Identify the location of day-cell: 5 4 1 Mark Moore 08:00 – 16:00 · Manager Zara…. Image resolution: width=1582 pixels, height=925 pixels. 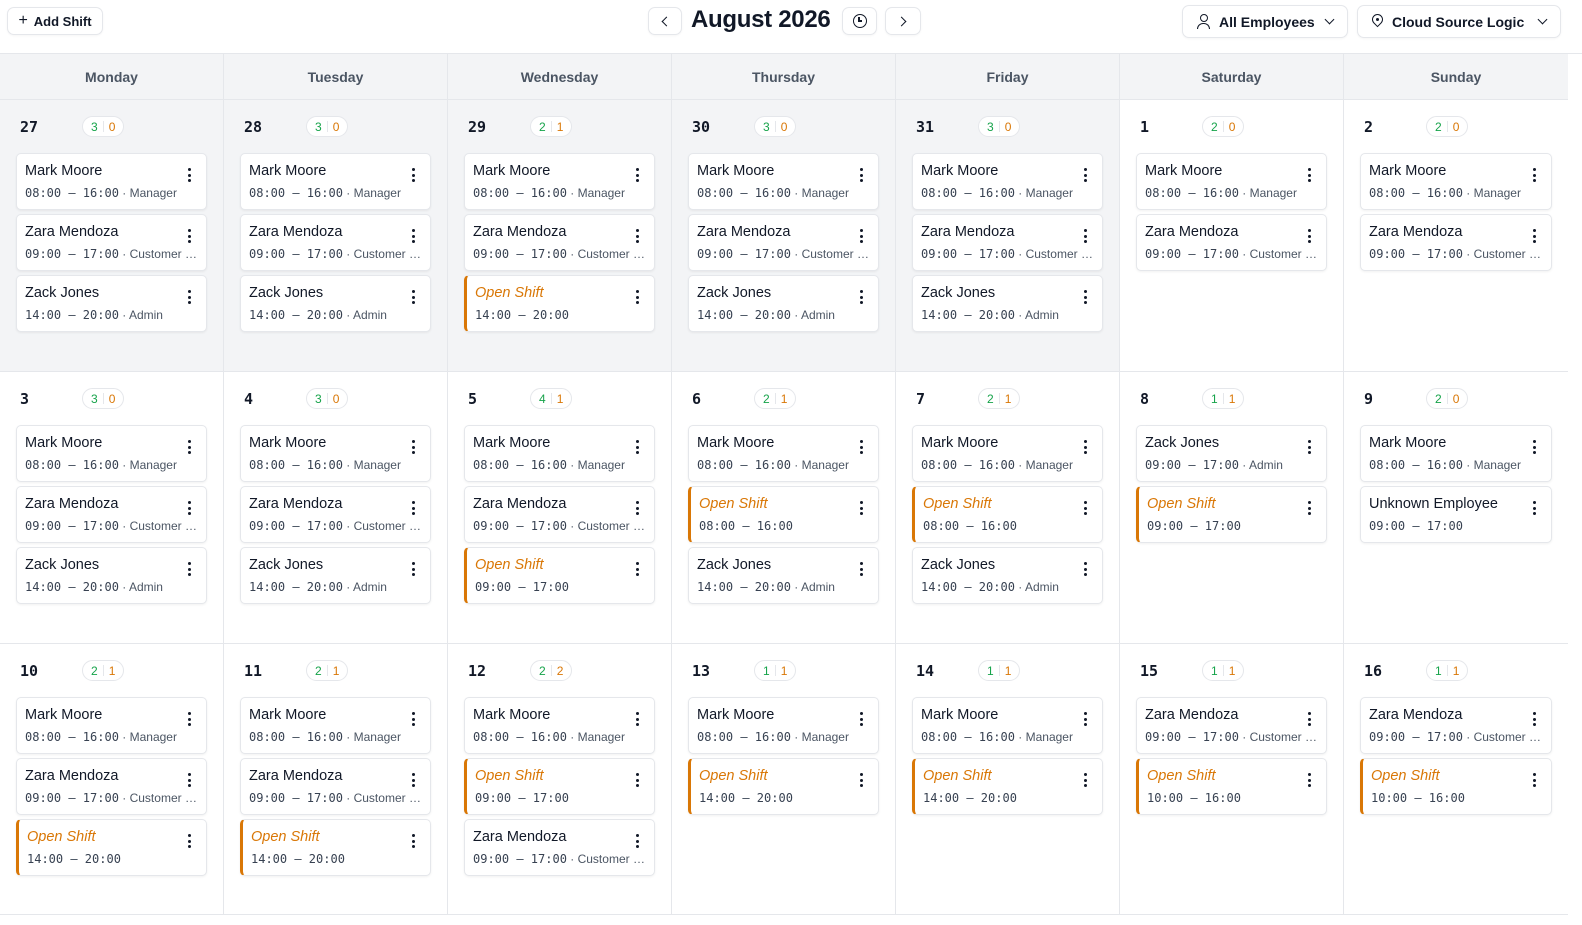
(560, 507).